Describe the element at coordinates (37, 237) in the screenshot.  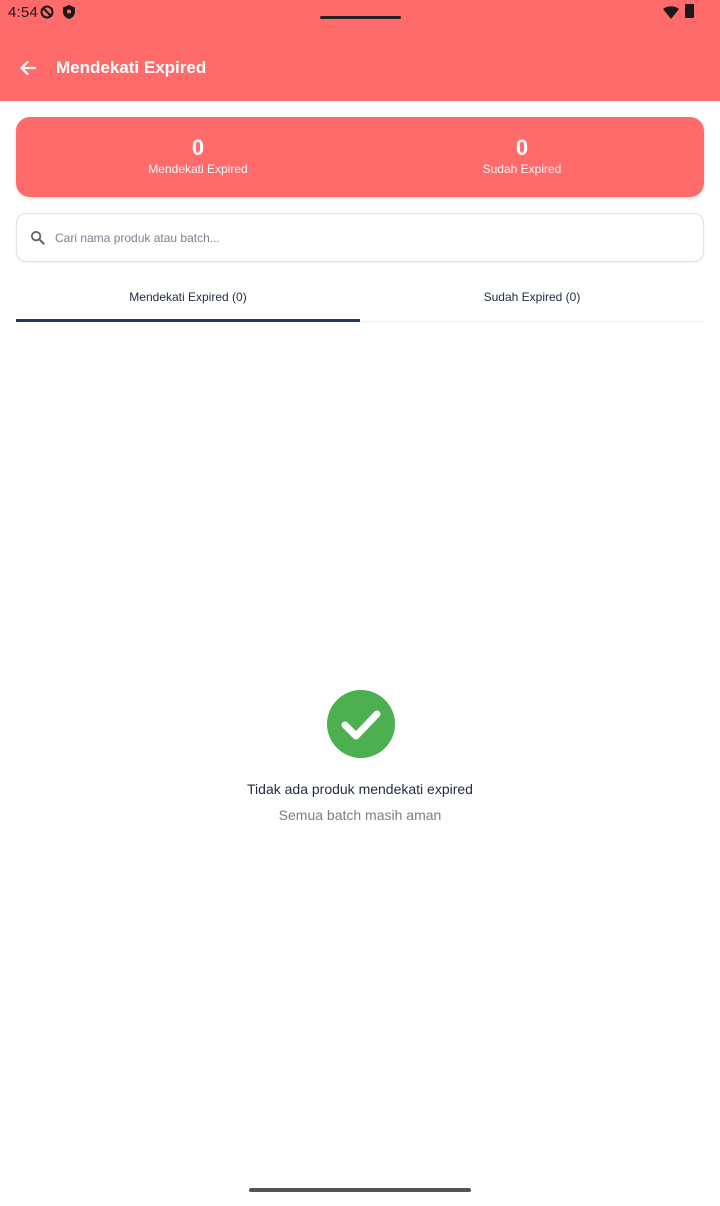
I see `search-icon` at that location.